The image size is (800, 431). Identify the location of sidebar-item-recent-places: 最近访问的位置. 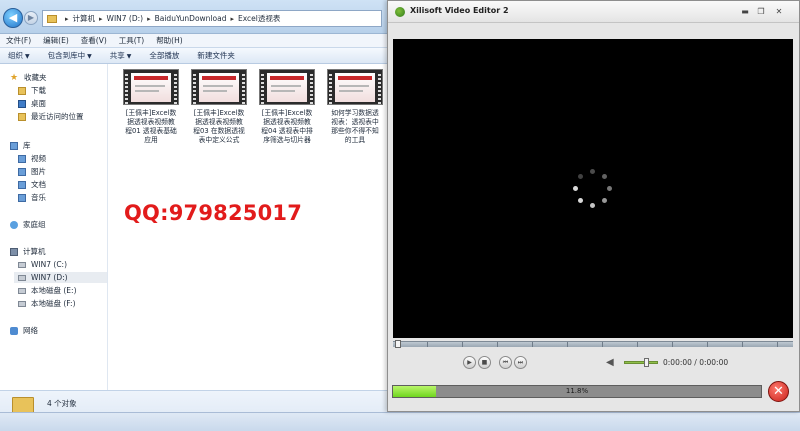
(51, 116).